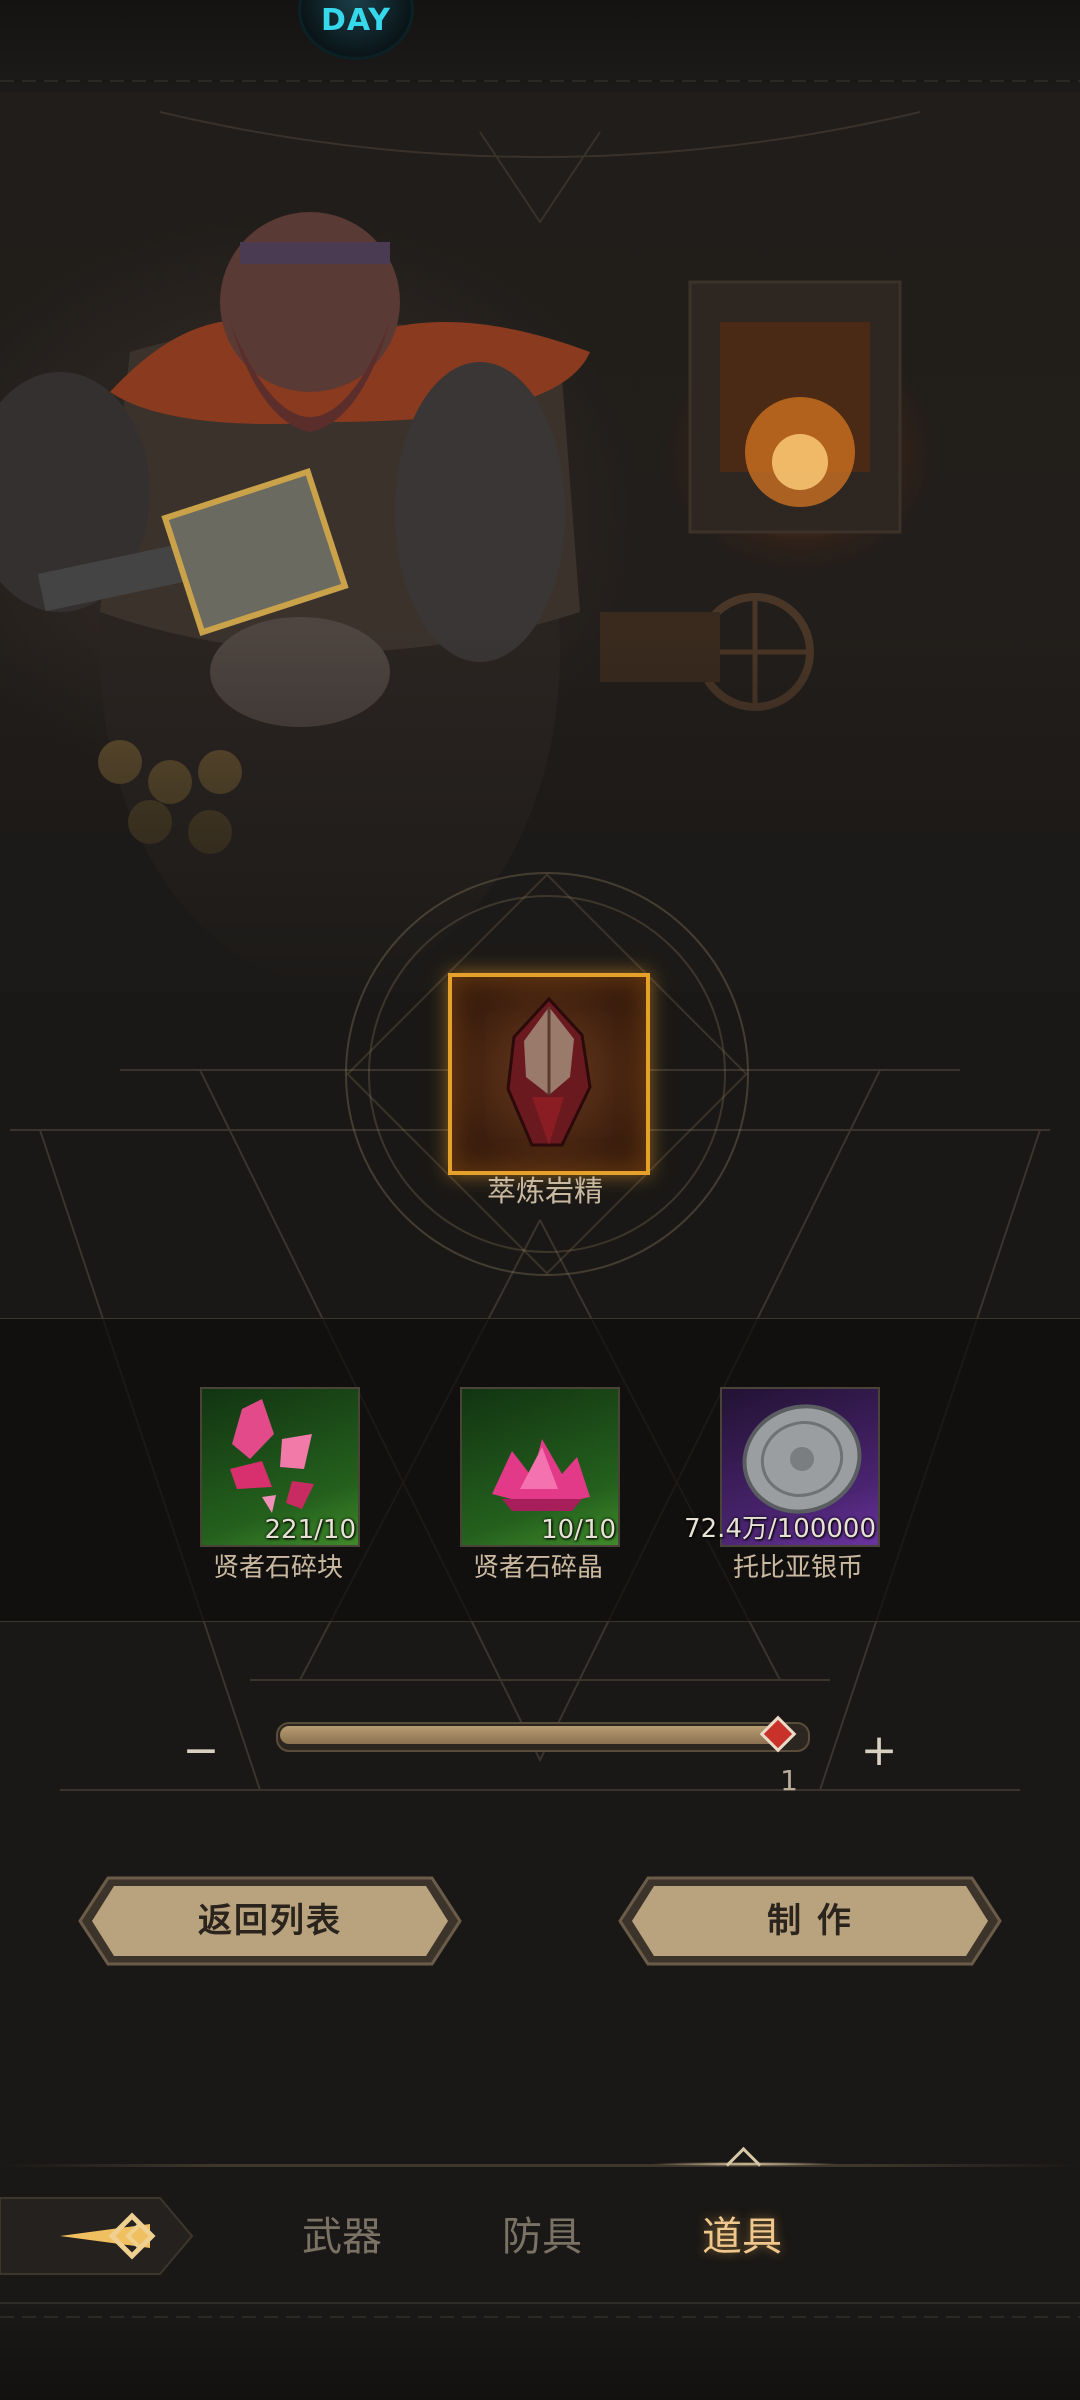 The width and height of the screenshot is (1080, 2400). What do you see at coordinates (540, 1467) in the screenshot?
I see `material-slot-2: 10/10` at bounding box center [540, 1467].